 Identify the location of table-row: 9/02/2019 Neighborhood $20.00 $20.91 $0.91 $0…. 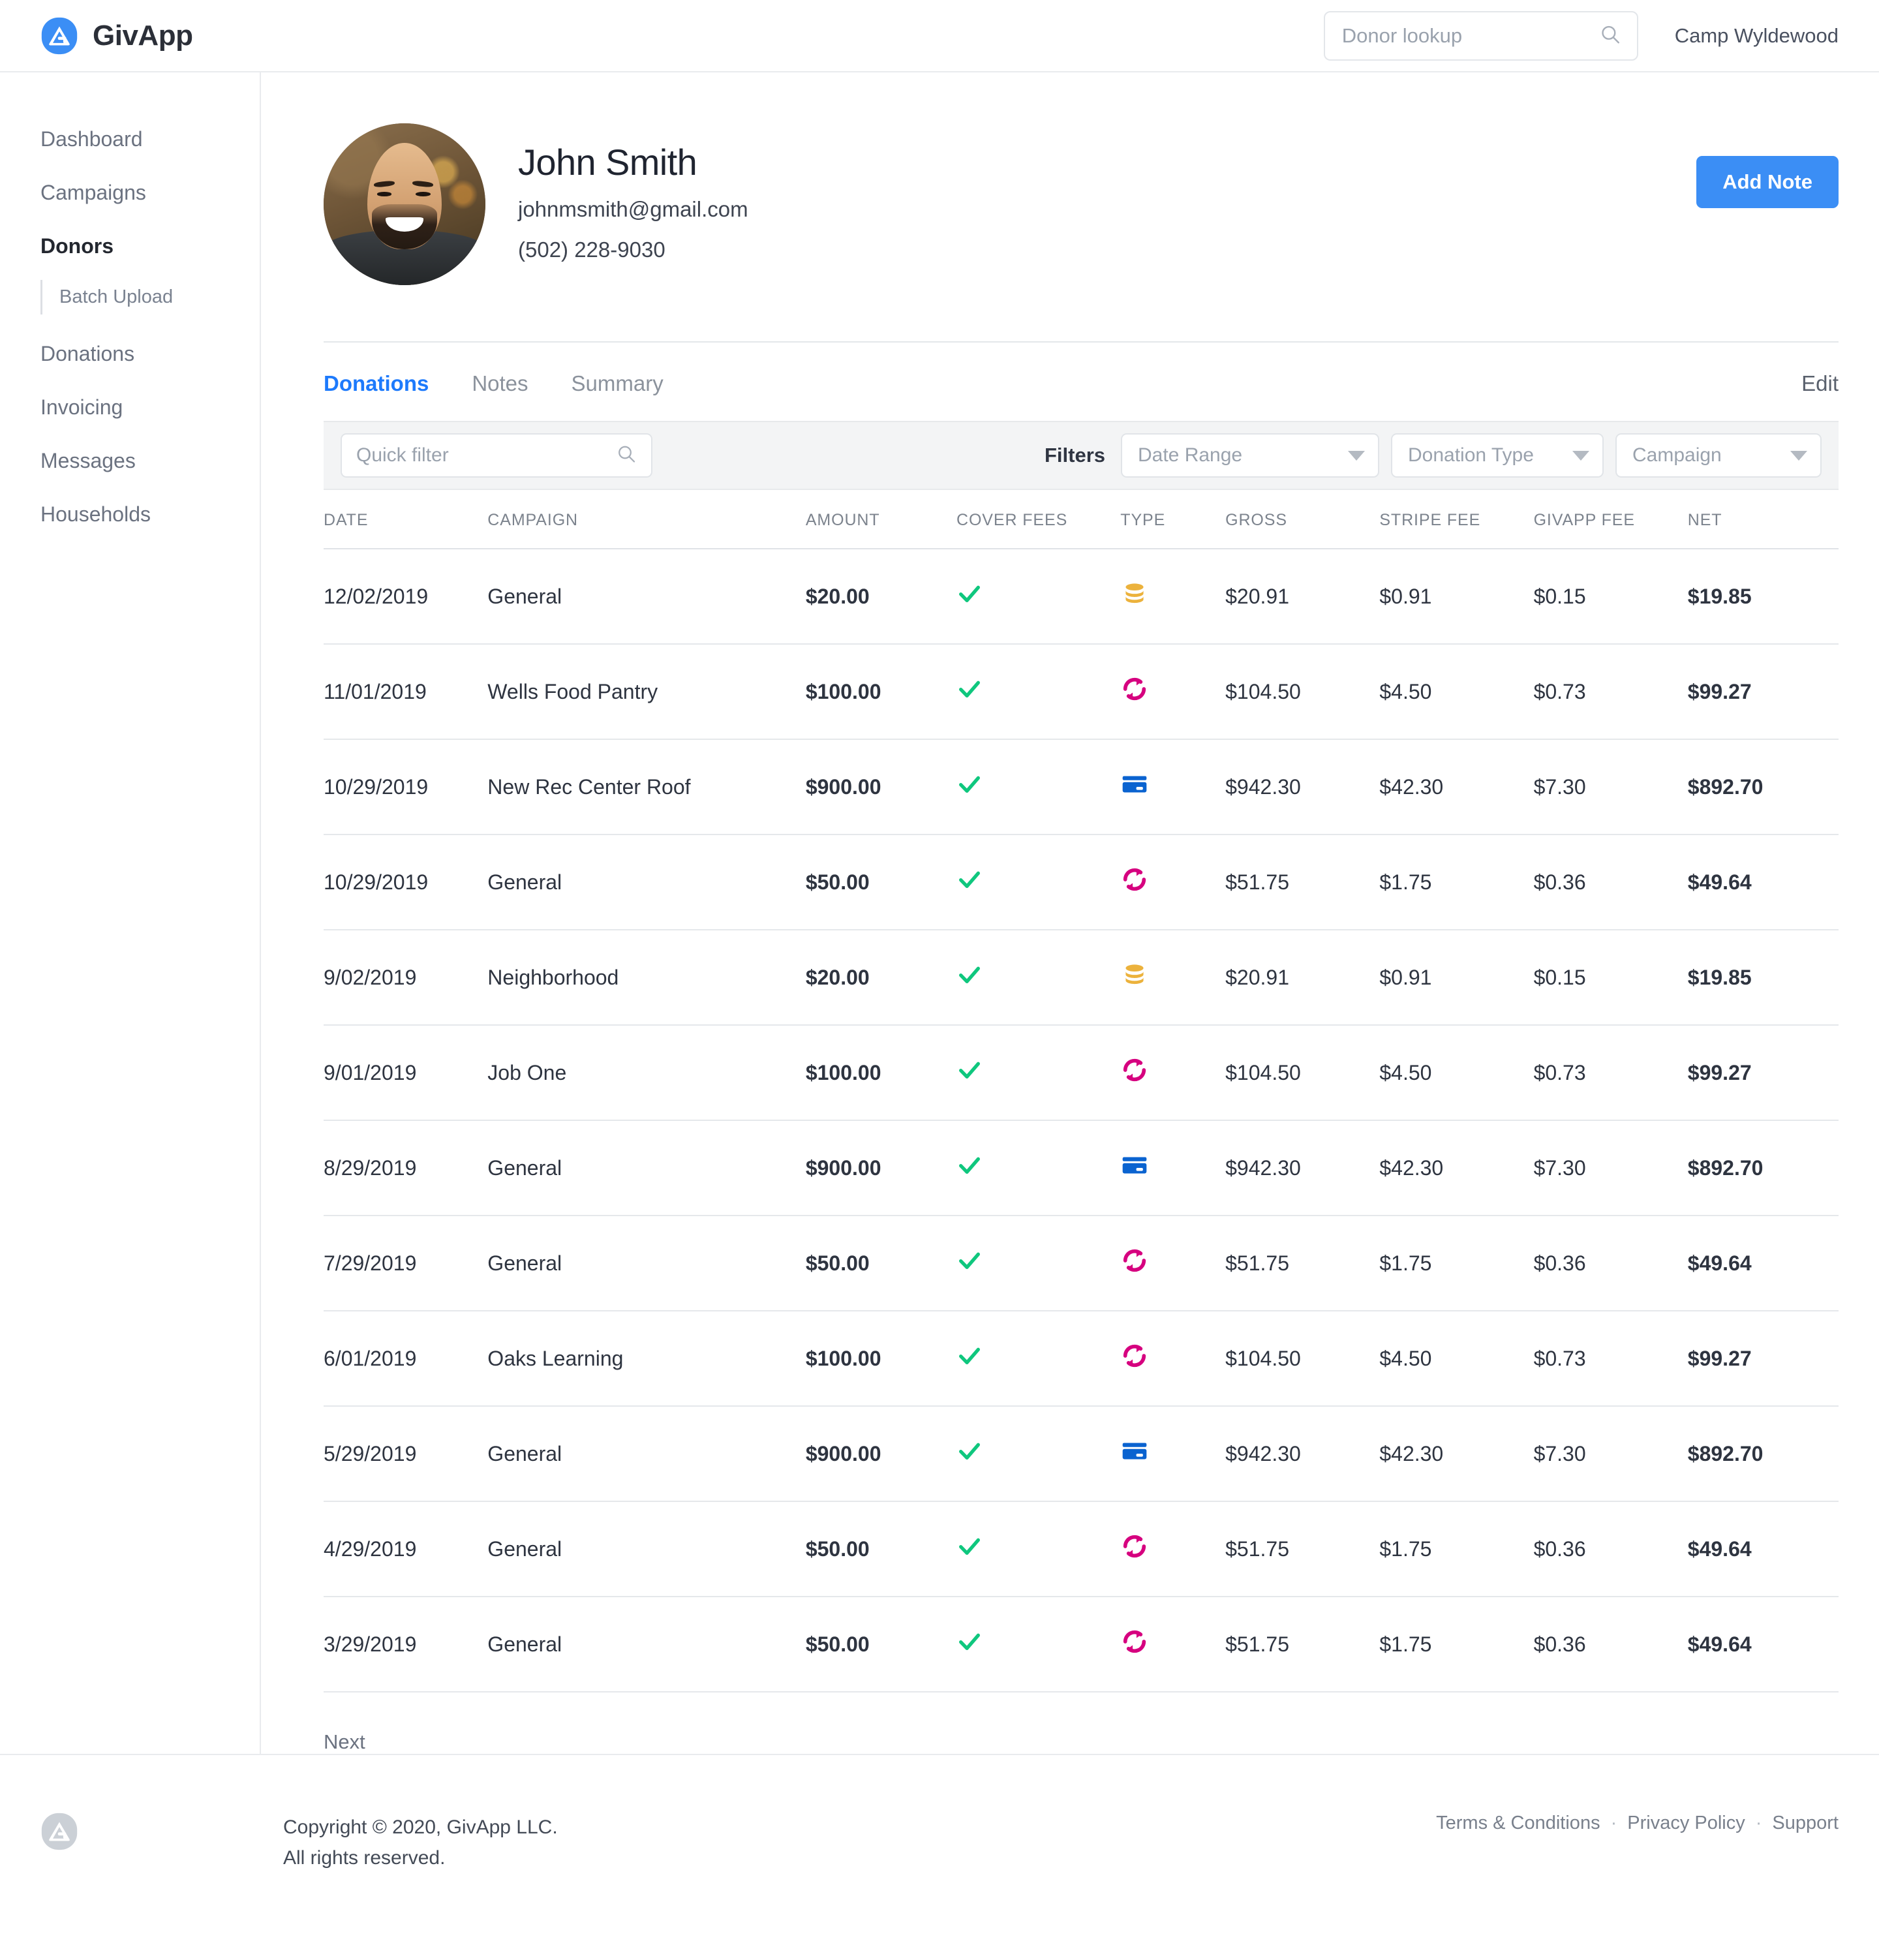
(1081, 977).